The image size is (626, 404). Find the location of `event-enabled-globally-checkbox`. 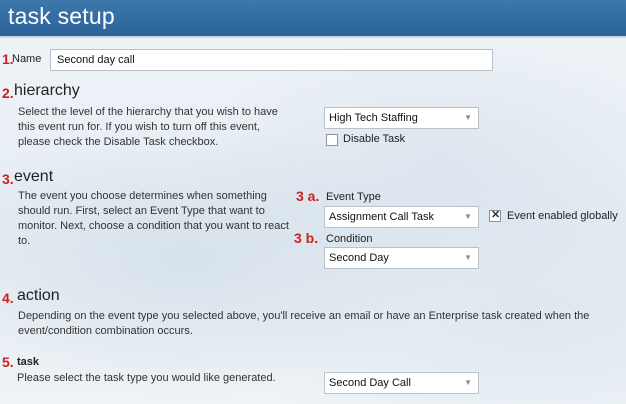

event-enabled-globally-checkbox is located at coordinates (495, 215).